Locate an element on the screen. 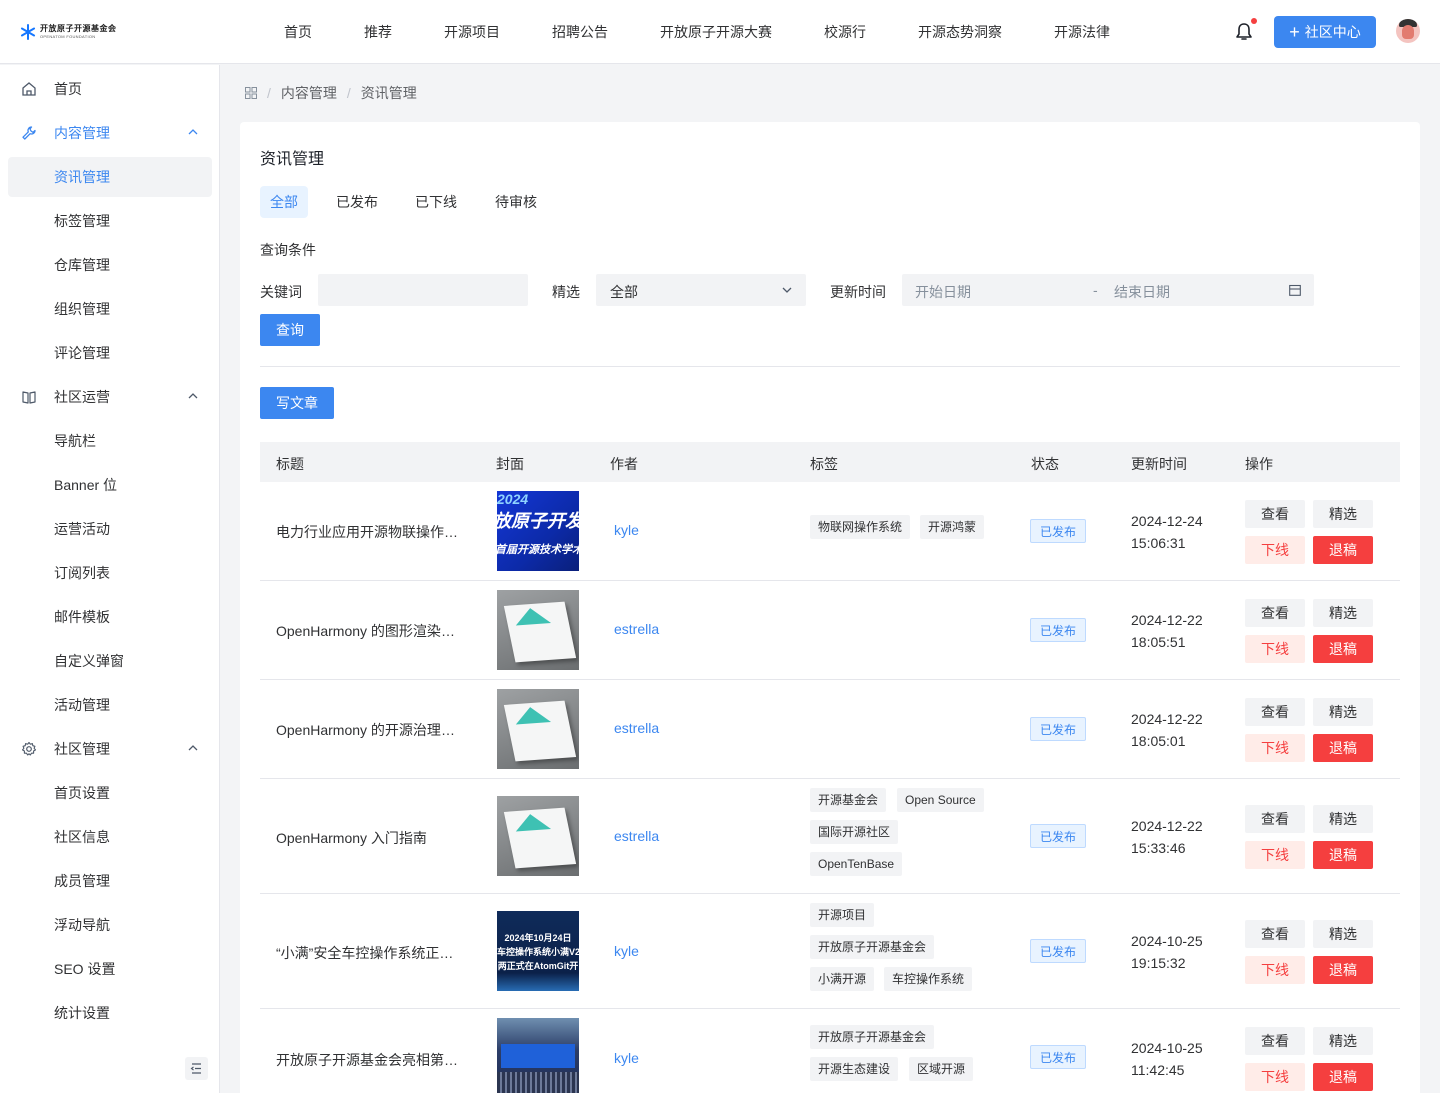  breadcrumb: / 内容管理 / 资讯管理 is located at coordinates (331, 93).